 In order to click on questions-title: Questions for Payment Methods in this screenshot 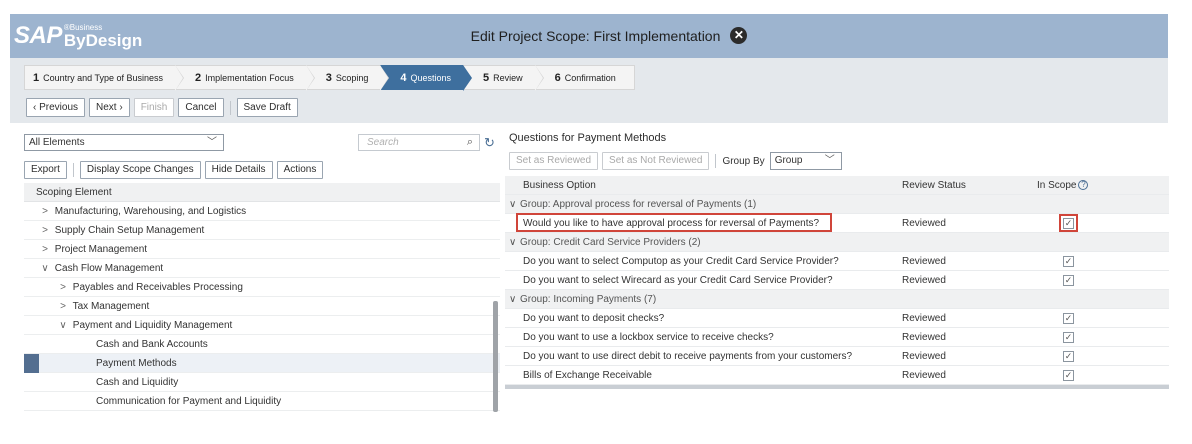, I will do `click(588, 138)`.